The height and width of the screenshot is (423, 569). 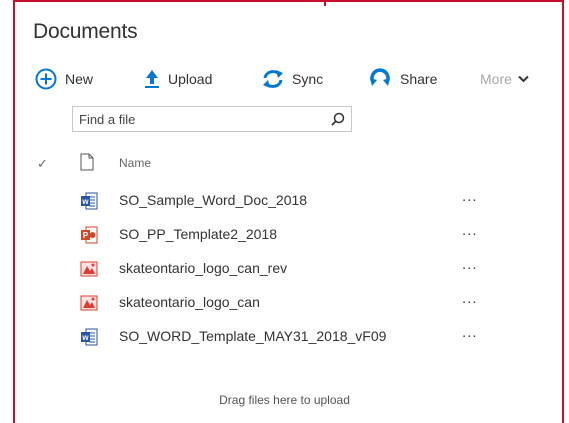 What do you see at coordinates (260, 163) in the screenshot?
I see `list-header: ✓ Name` at bounding box center [260, 163].